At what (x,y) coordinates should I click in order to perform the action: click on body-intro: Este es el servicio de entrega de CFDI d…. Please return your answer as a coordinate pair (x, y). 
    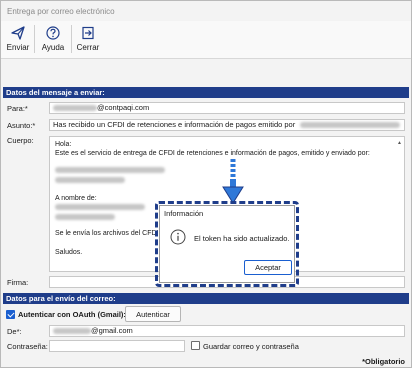
    Looking at the image, I should click on (212, 153).